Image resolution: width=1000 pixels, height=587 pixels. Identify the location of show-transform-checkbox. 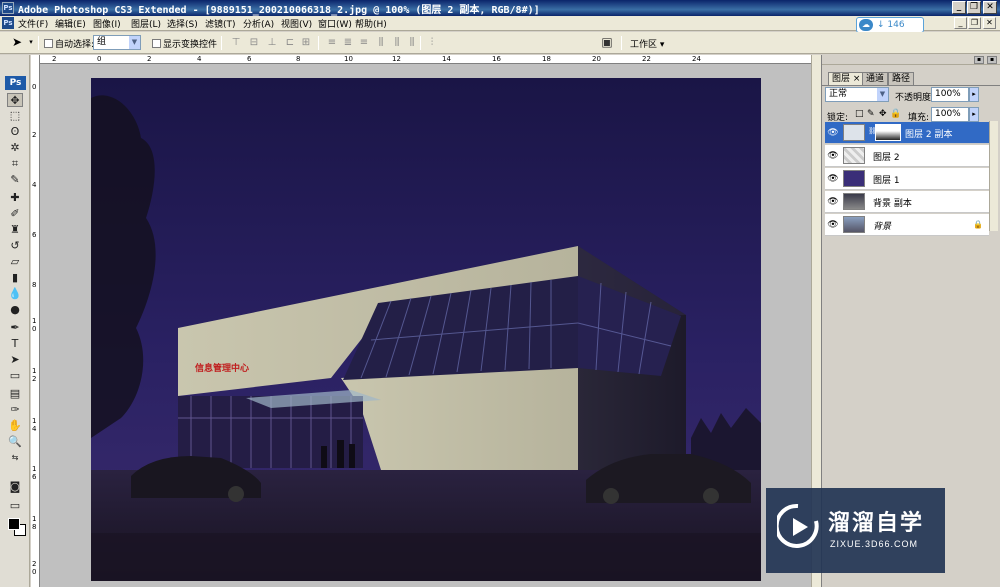
(156, 43).